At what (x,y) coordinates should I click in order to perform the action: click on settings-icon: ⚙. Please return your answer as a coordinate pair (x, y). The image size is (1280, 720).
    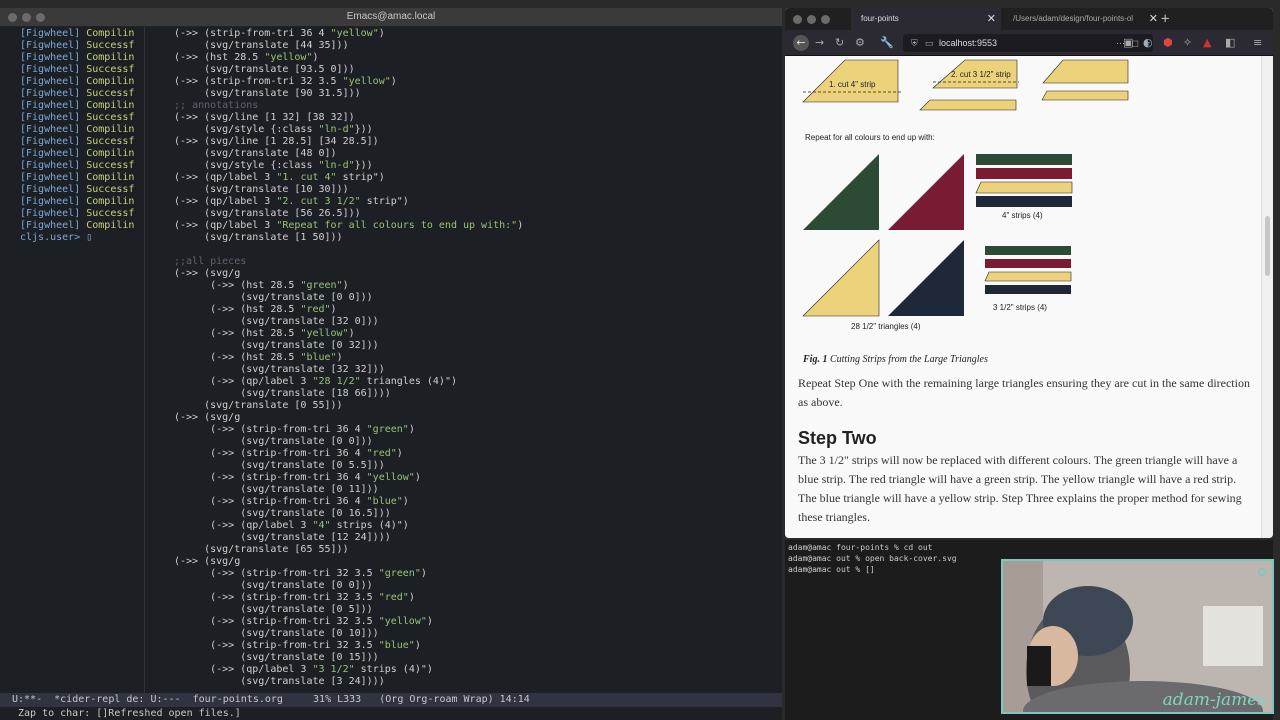
    Looking at the image, I should click on (860, 43).